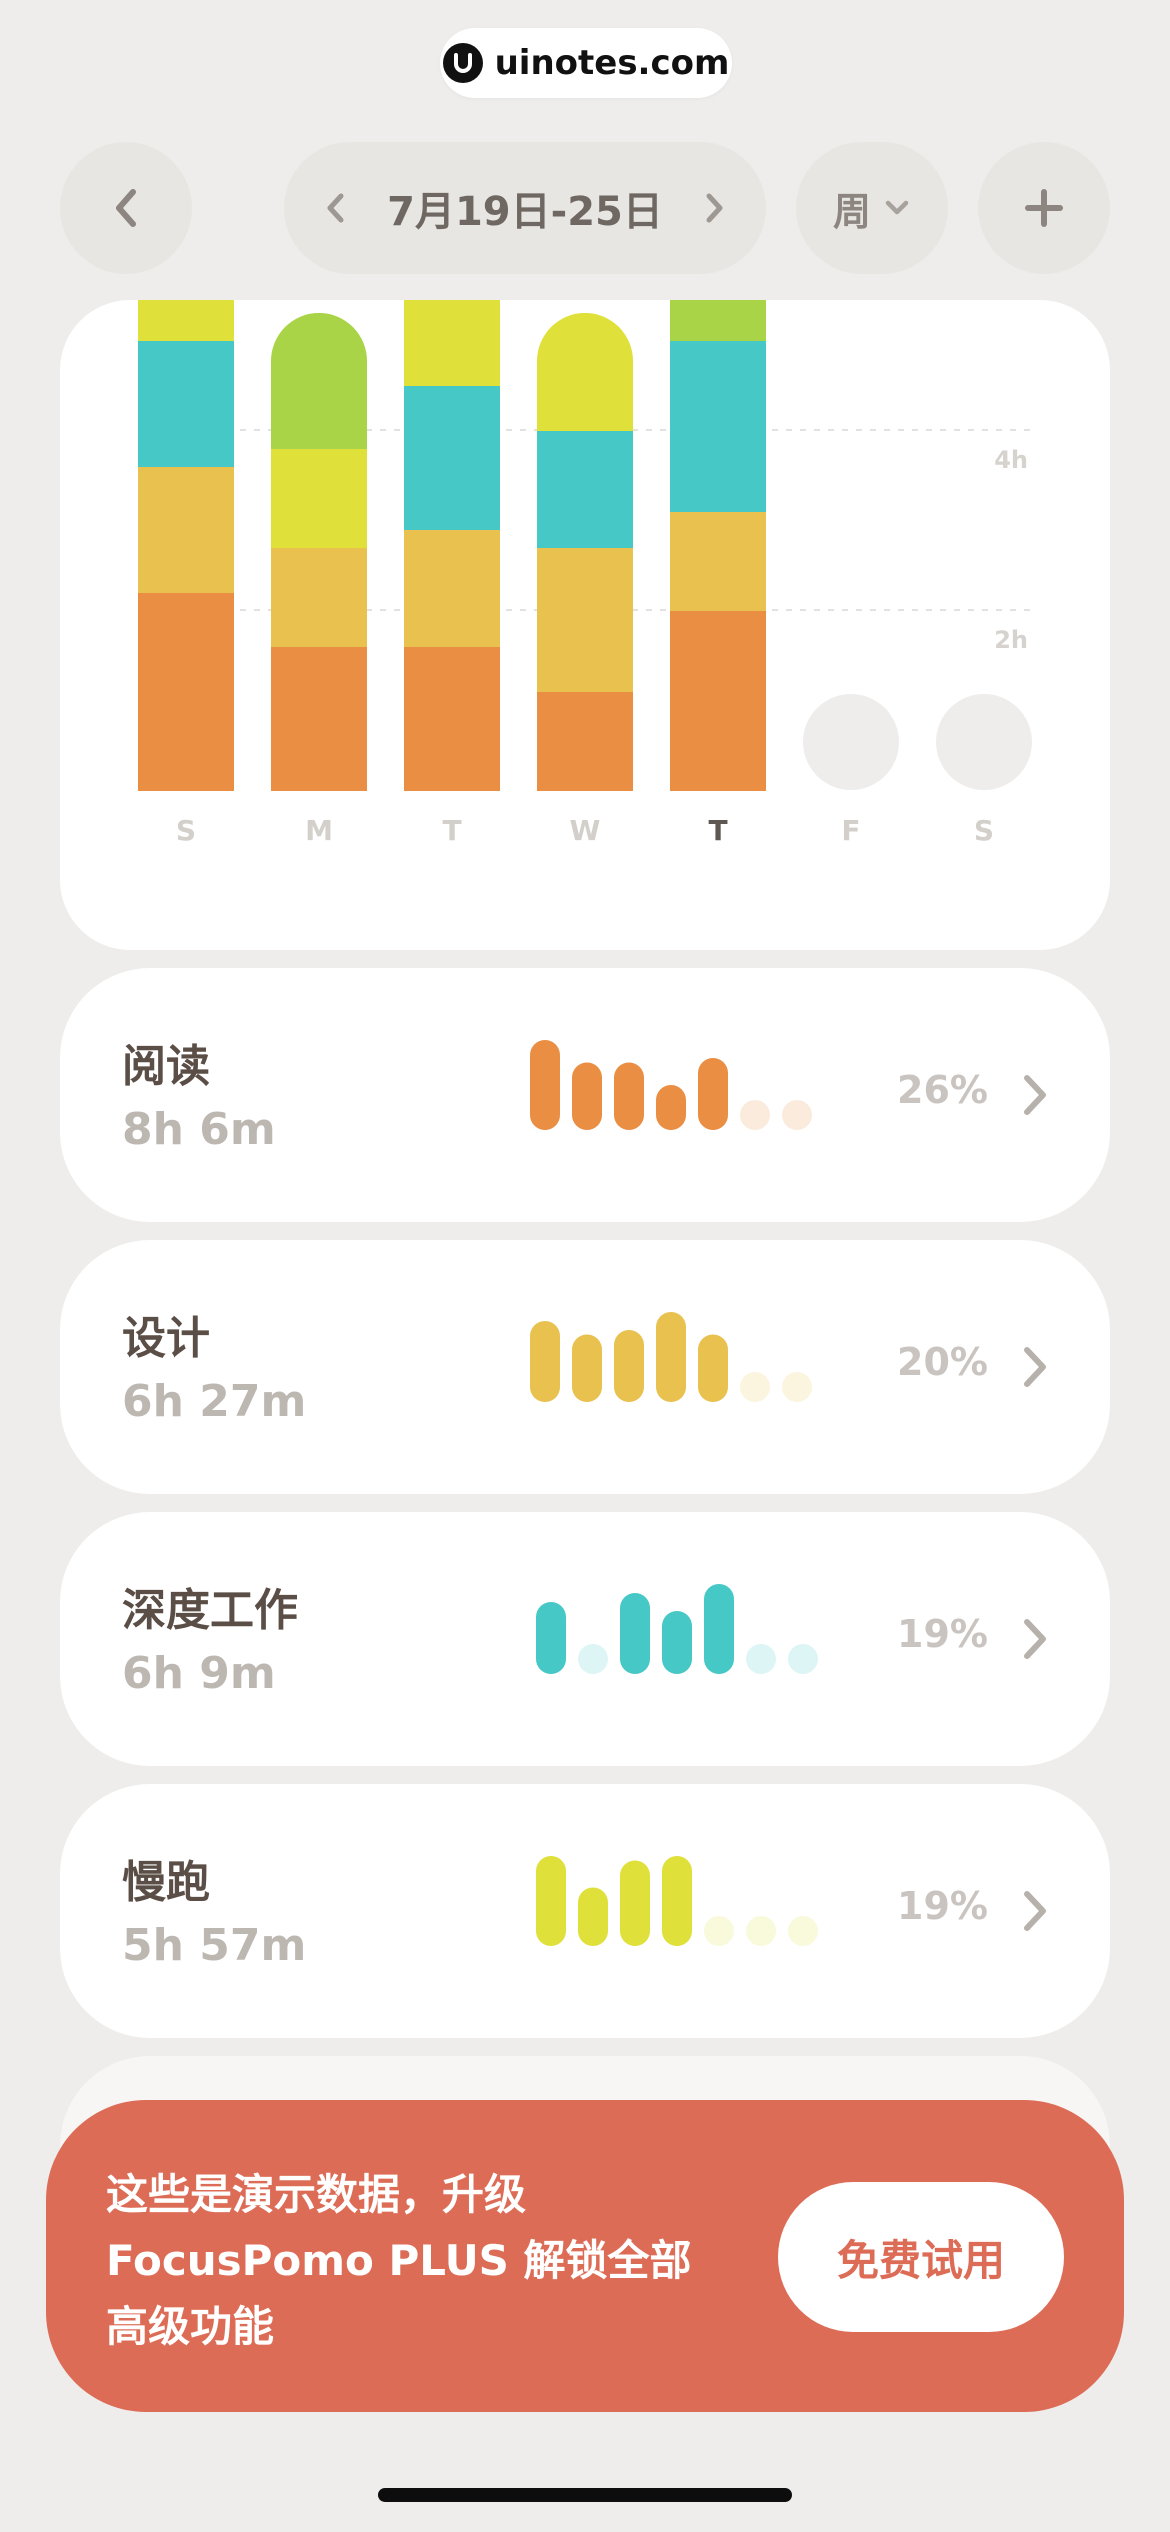  I want to click on date-range-label: 7月19日-25日, so click(525, 212).